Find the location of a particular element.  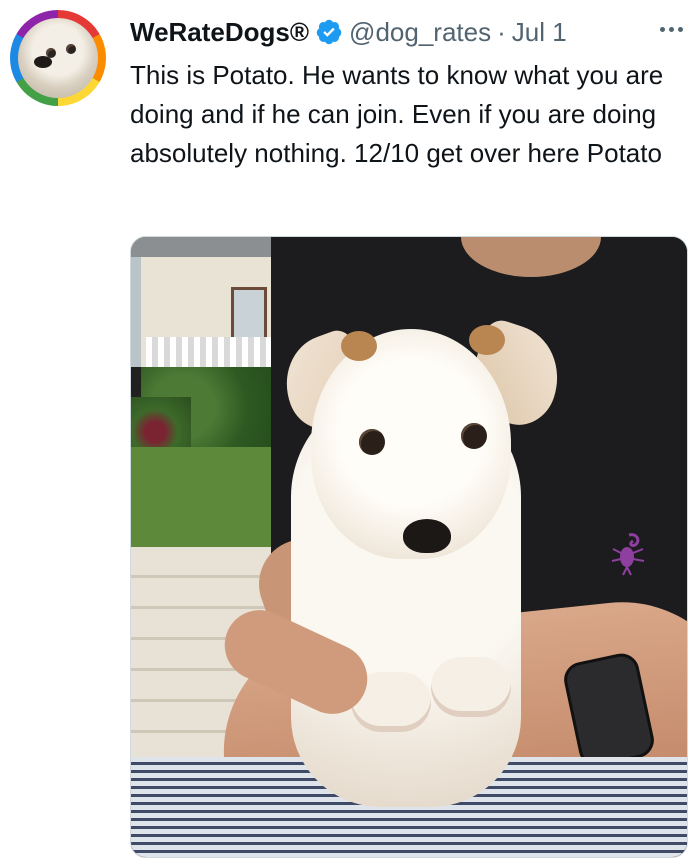

puppy-eye-left is located at coordinates (372, 442).